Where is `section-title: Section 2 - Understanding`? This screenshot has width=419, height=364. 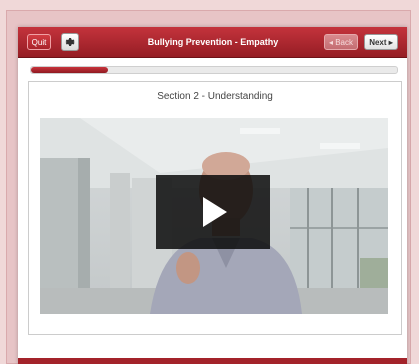
section-title: Section 2 - Understanding is located at coordinates (215, 96).